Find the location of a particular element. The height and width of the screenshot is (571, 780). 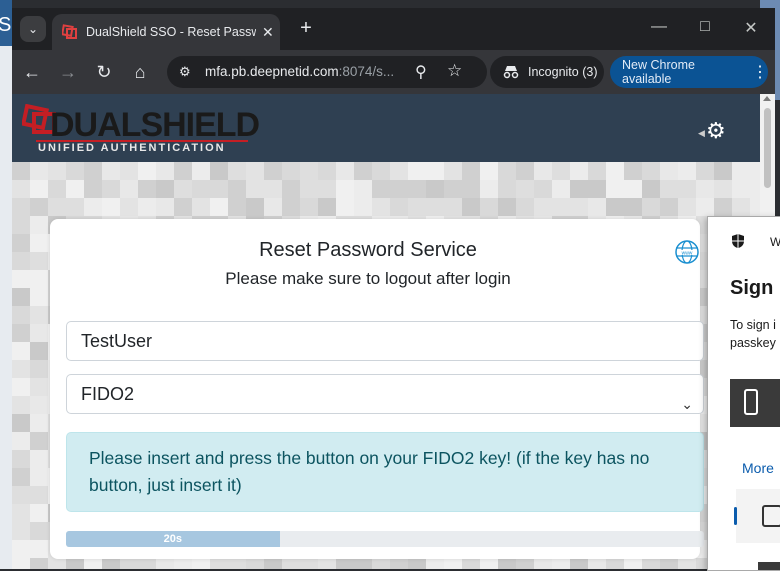

site-info-icon: ⚙ is located at coordinates (187, 72).